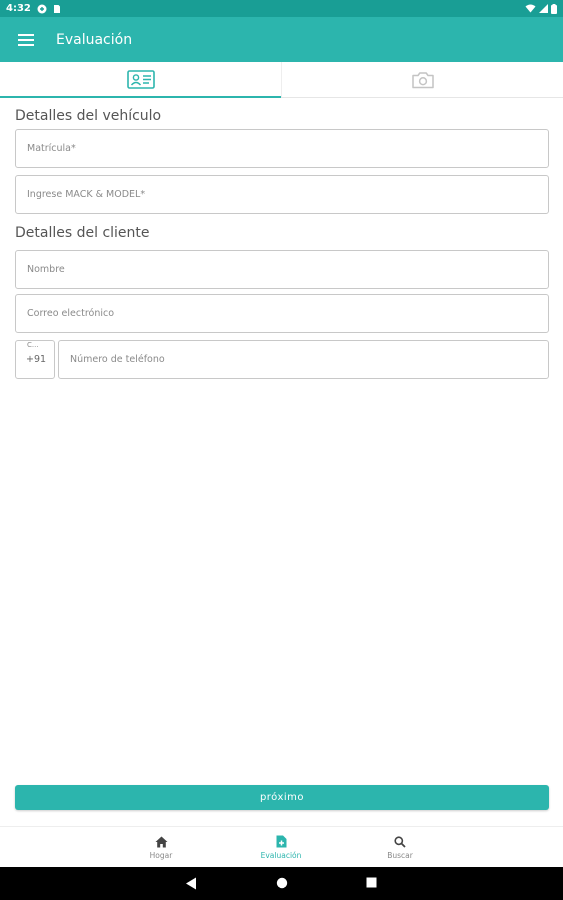 This screenshot has height=900, width=563. I want to click on make-model-placeholder: Ingrese MACK & MODEL*, so click(86, 194).